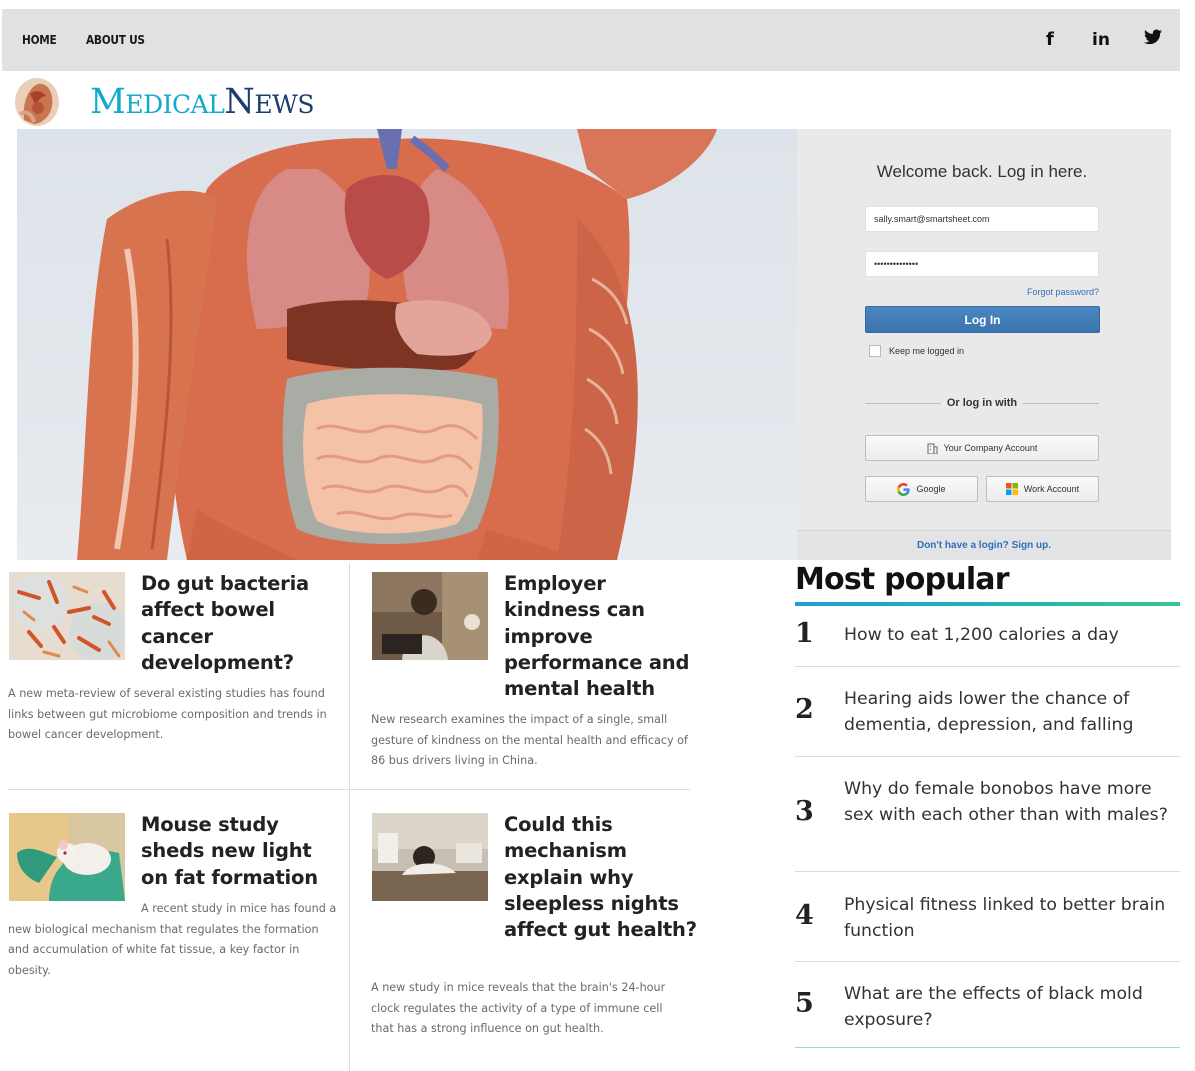  Describe the element at coordinates (804, 1003) in the screenshot. I see `popular-item-number: 5` at that location.